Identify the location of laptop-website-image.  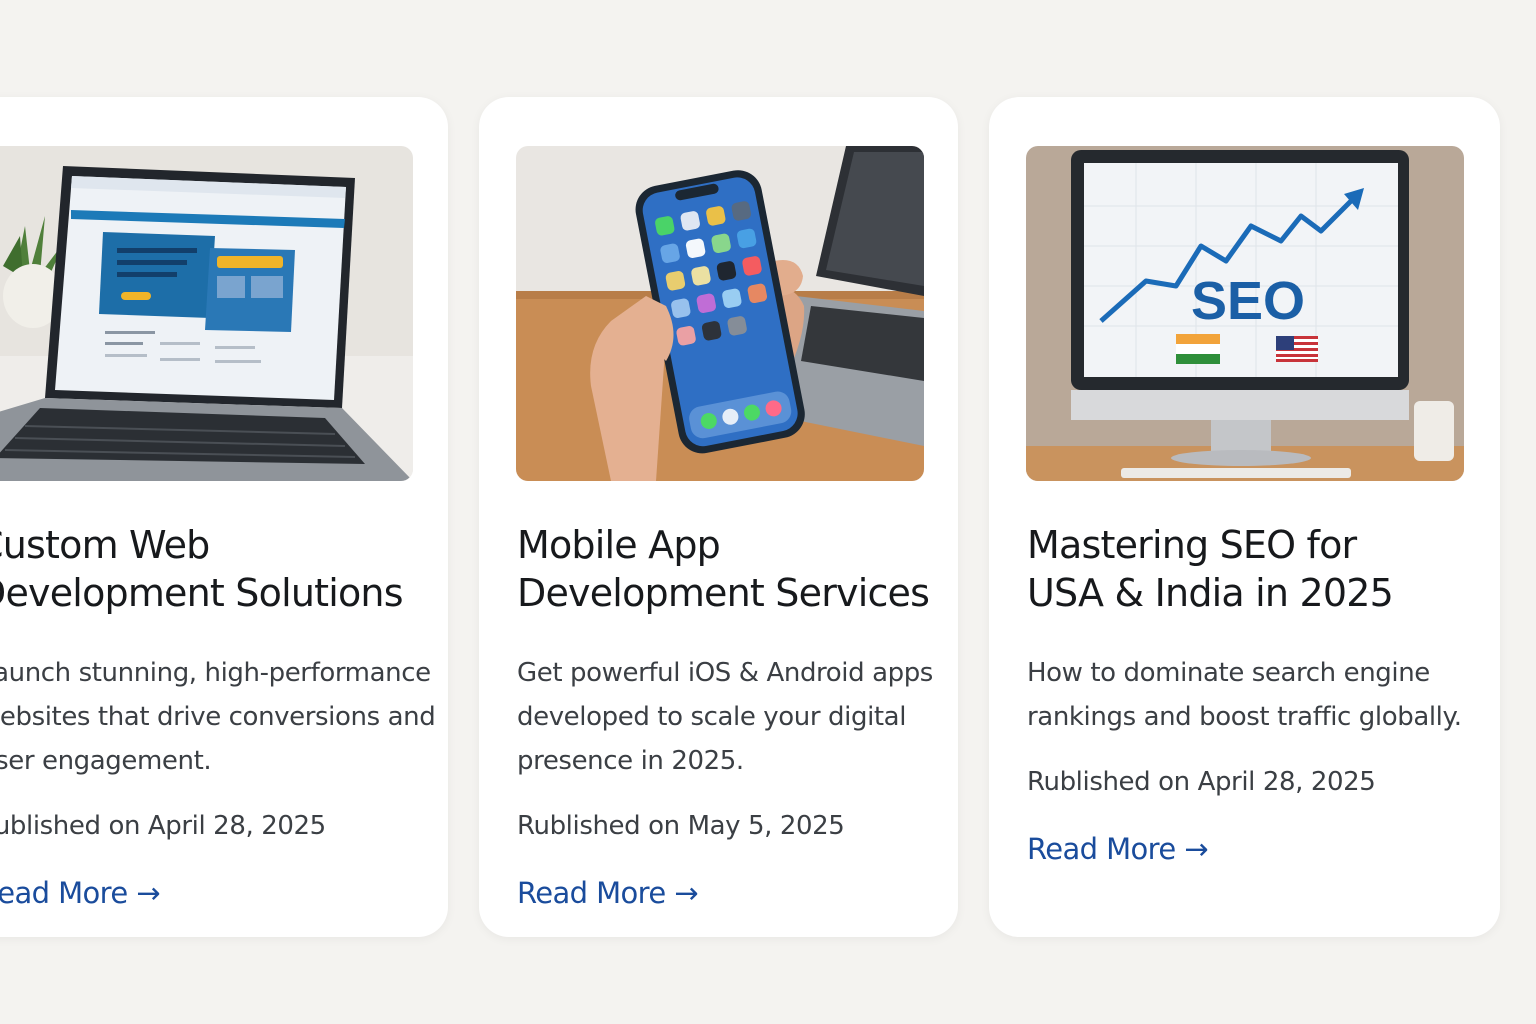
(206, 313).